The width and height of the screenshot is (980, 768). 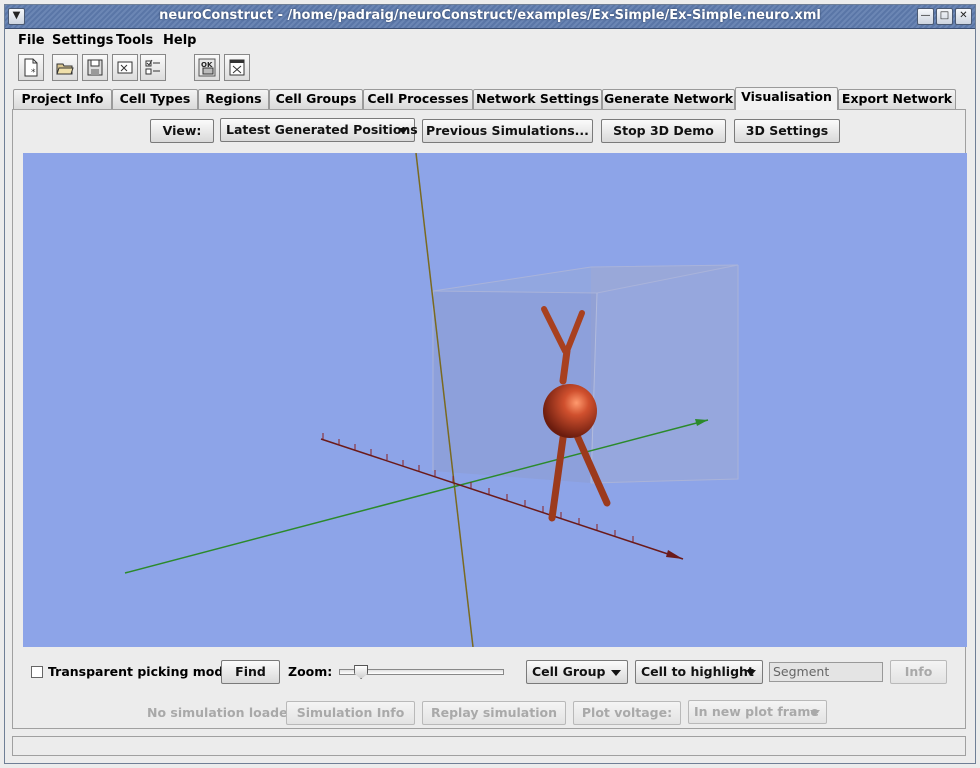 I want to click on stop-3d-demo-button: Stop 3D Demo, so click(x=663, y=131).